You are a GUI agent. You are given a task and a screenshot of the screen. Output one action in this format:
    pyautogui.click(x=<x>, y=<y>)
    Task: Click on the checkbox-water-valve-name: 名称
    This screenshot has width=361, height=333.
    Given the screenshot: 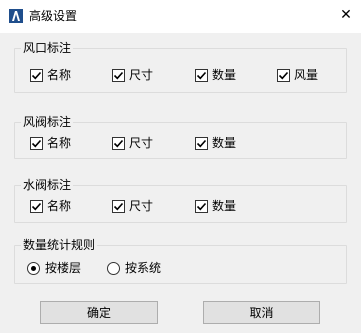 What is the action you would take?
    pyautogui.click(x=50, y=206)
    